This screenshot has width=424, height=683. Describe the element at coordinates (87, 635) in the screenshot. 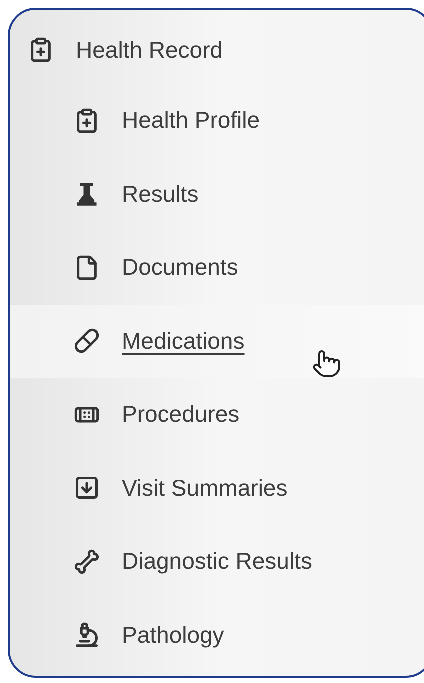

I see `microscope-icon` at that location.